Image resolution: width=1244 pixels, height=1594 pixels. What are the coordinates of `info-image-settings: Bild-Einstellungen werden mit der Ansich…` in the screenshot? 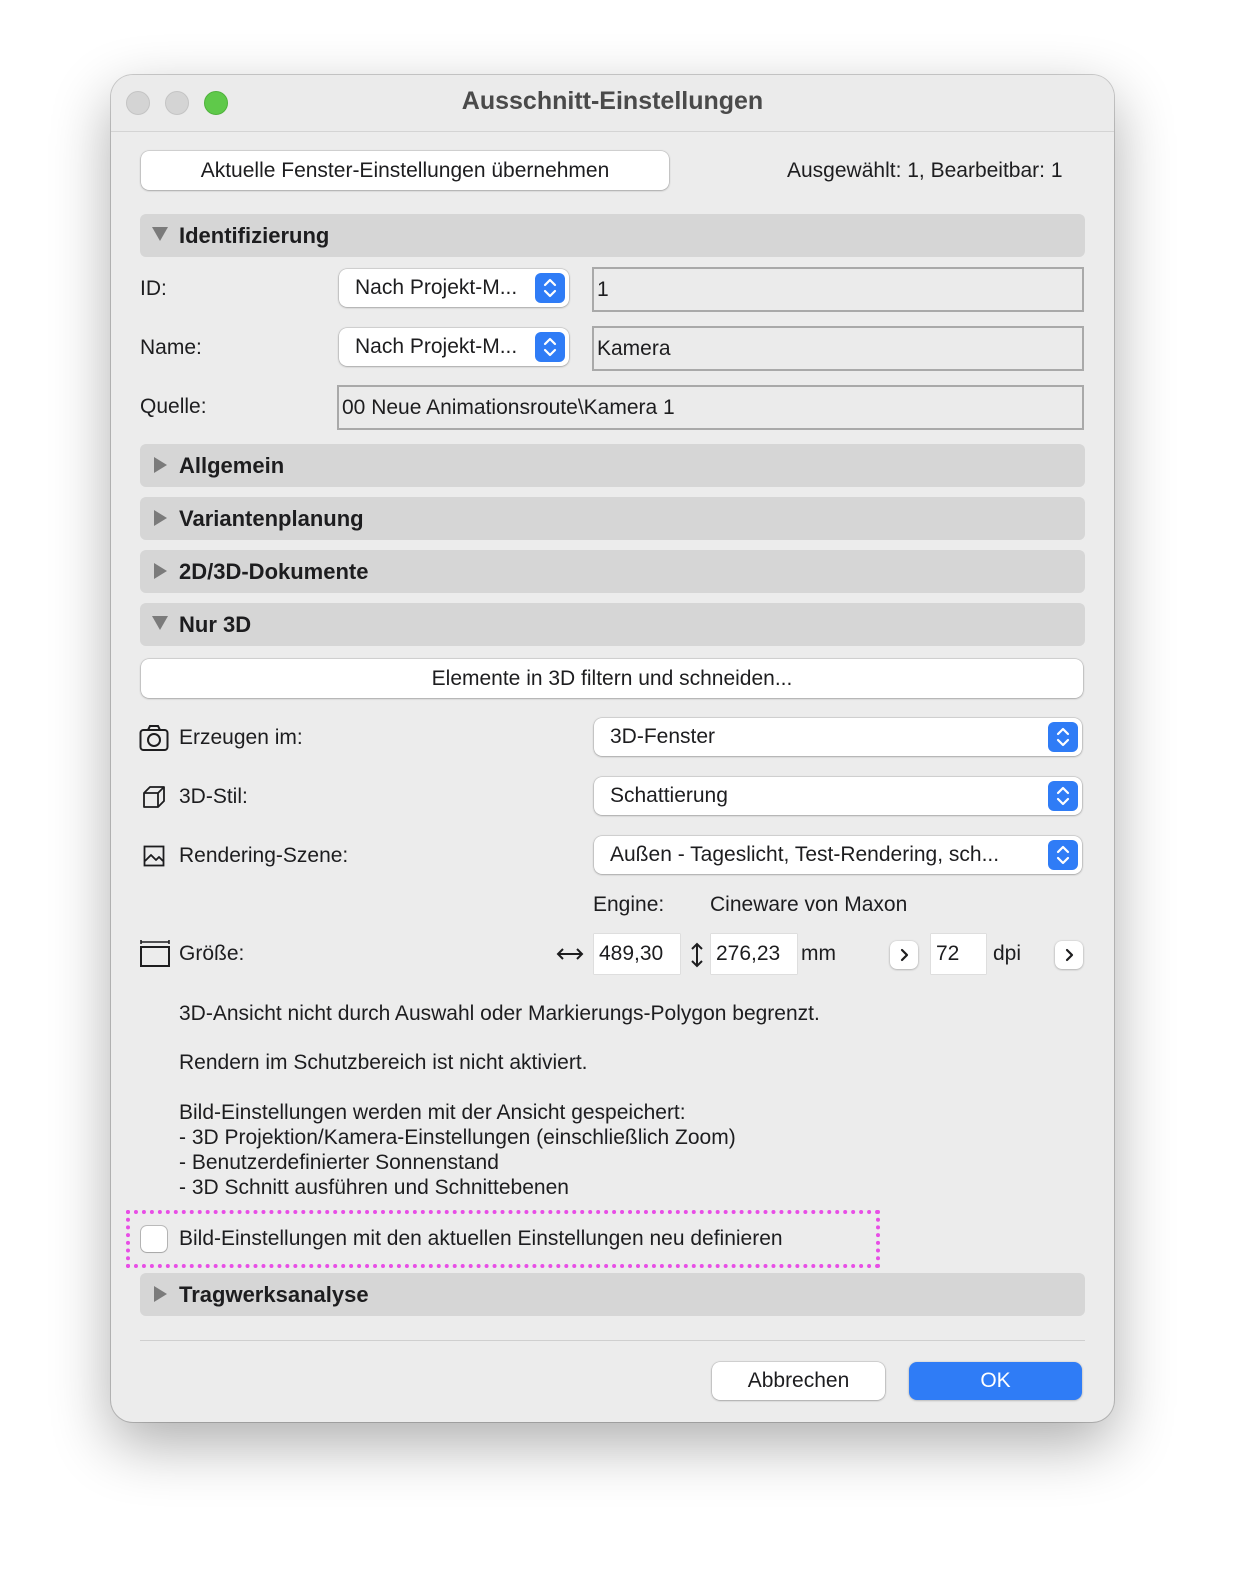 It's located at (457, 1150).